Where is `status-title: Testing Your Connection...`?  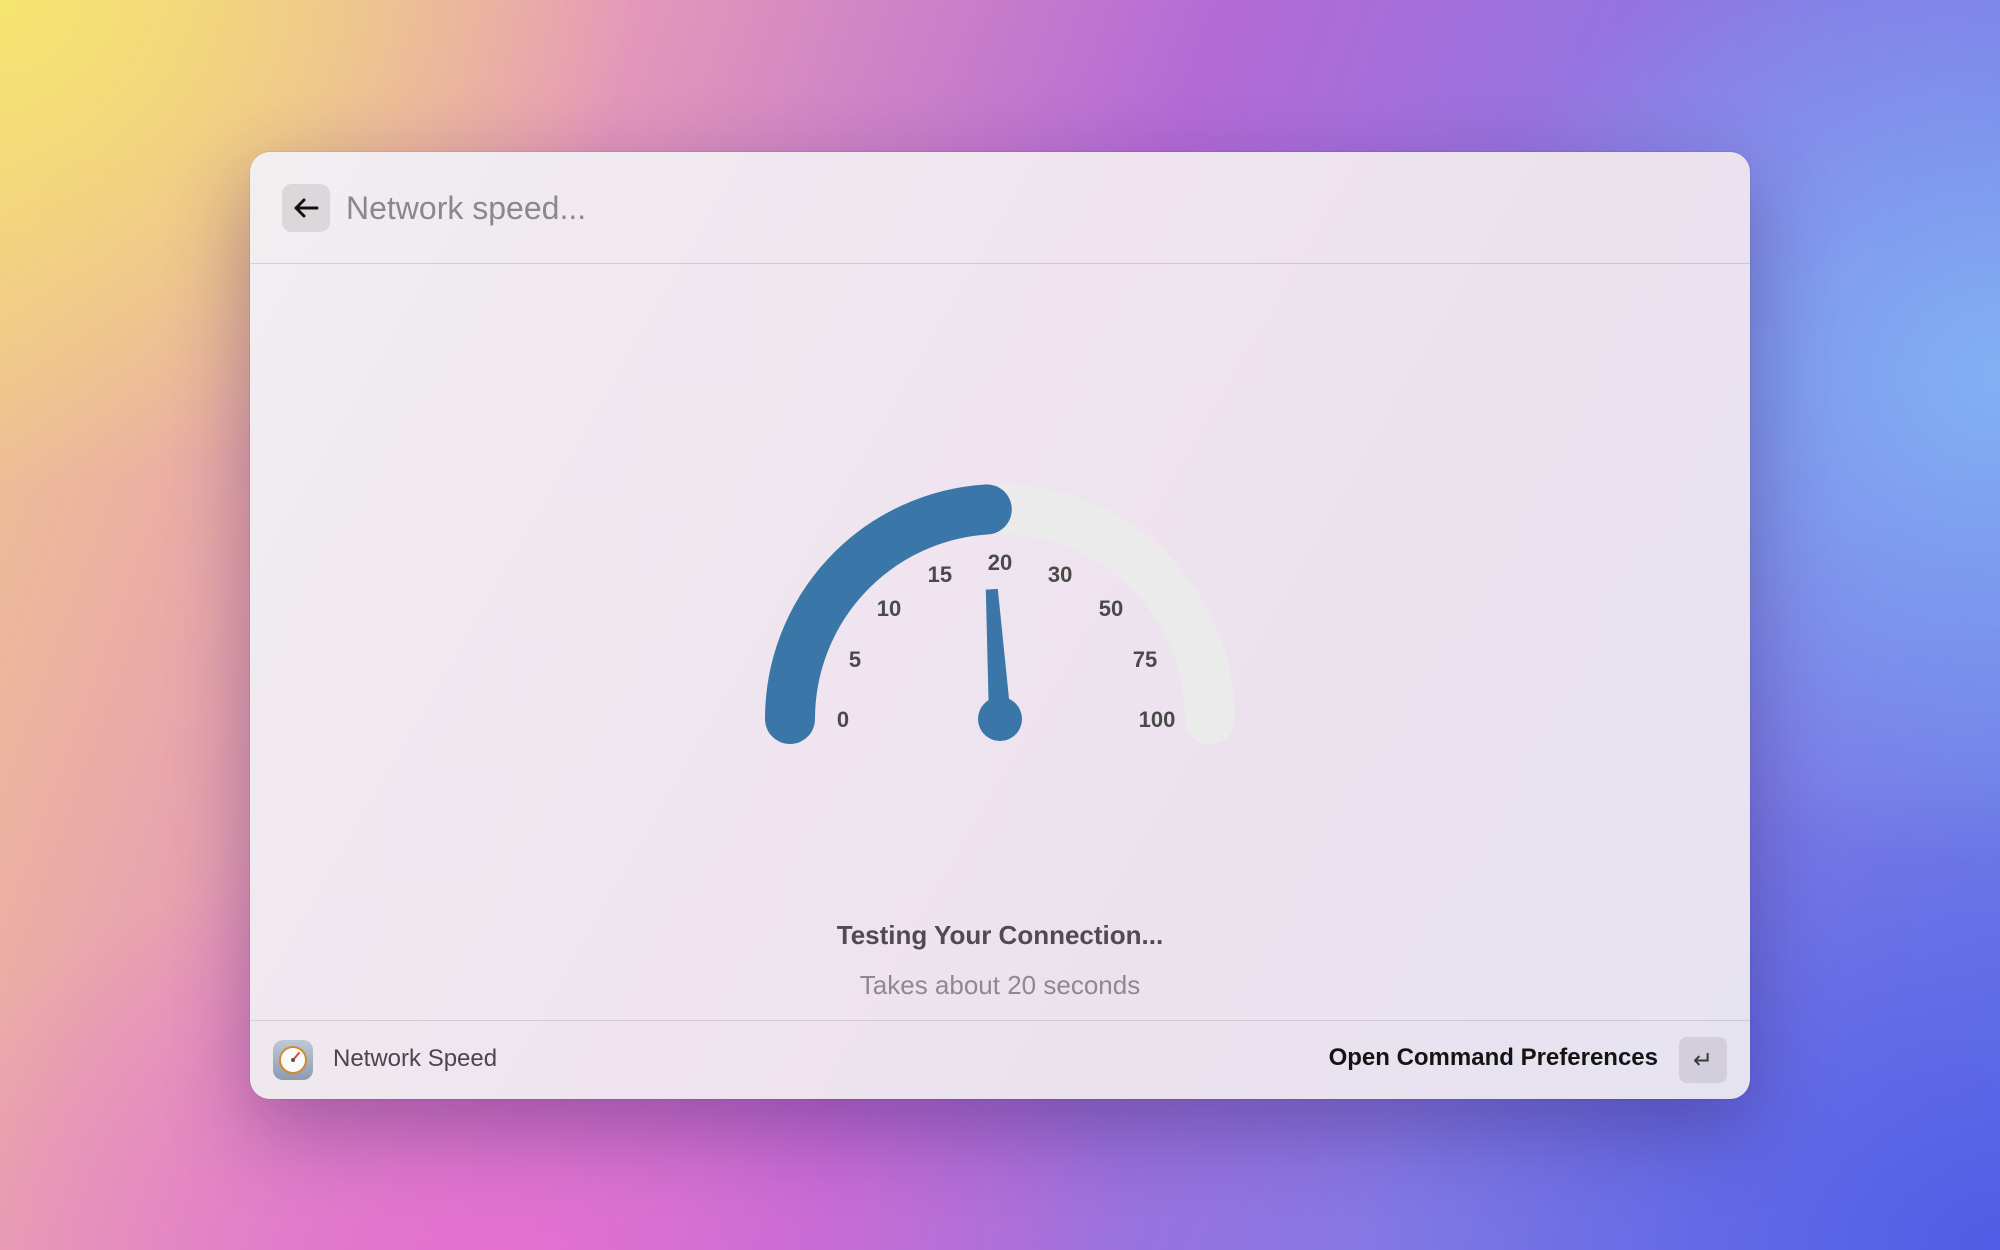 status-title: Testing Your Connection... is located at coordinates (1000, 935).